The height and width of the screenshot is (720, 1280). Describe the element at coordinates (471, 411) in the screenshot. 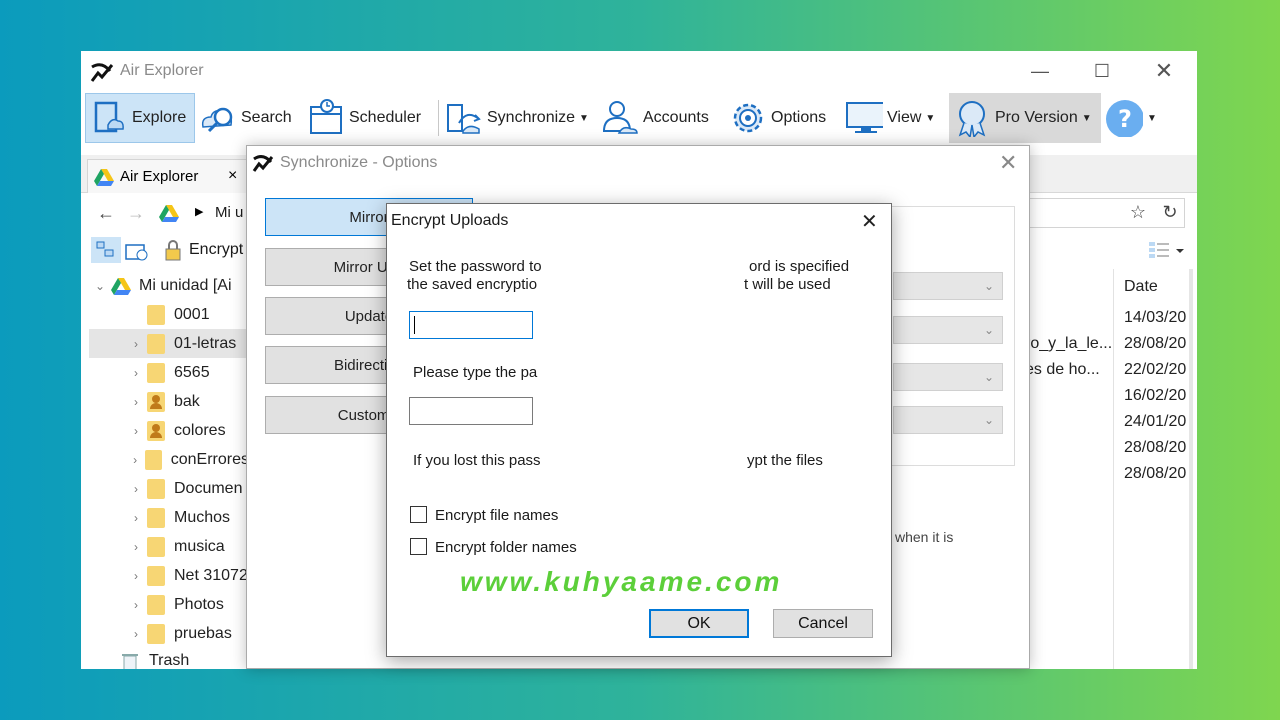

I see `retype-password-input` at that location.